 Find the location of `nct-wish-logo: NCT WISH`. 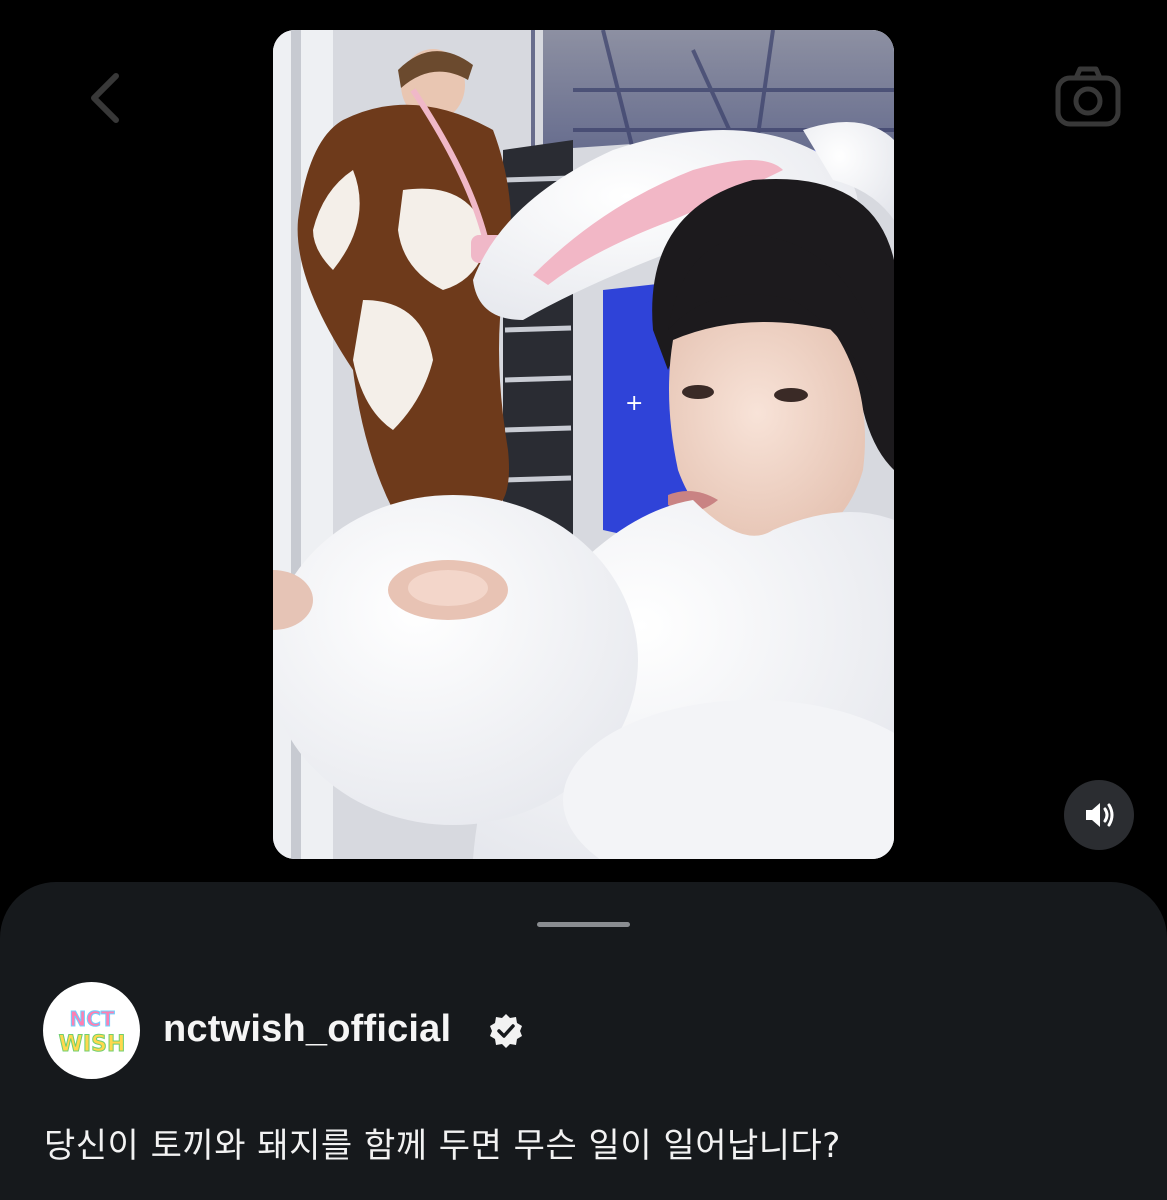

nct-wish-logo: NCT WISH is located at coordinates (92, 1031).